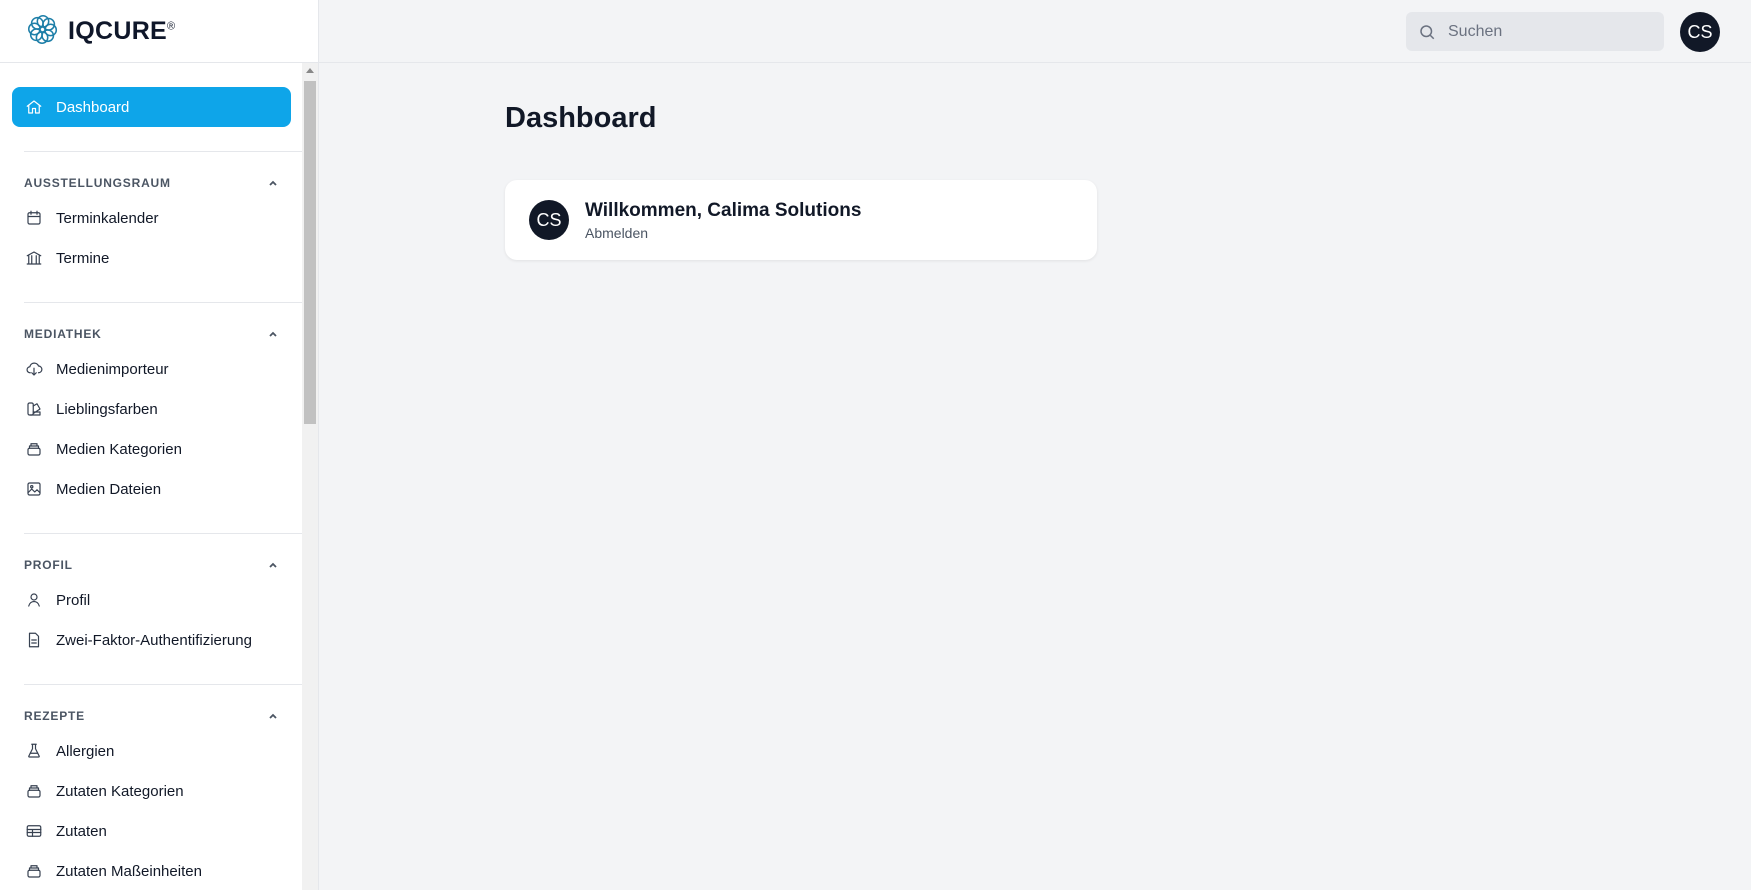 This screenshot has width=1751, height=890. I want to click on user-avatar-button: CS, so click(1700, 32).